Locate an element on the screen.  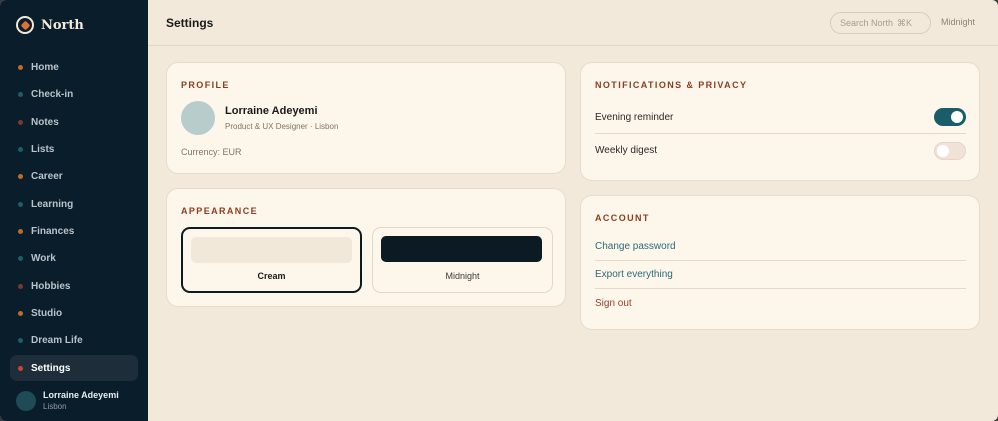
section-title: NOTIFICATIONS & PRIVACY is located at coordinates (671, 85).